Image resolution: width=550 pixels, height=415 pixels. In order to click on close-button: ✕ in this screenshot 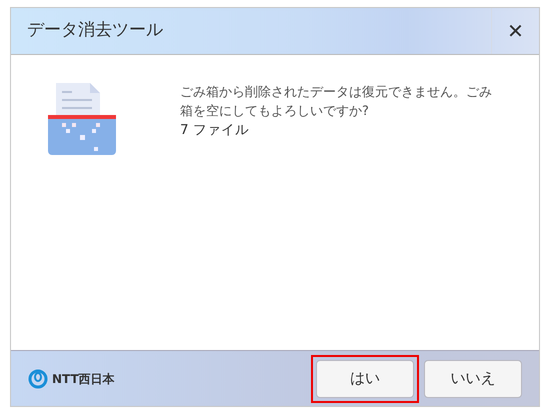, I will do `click(515, 31)`.